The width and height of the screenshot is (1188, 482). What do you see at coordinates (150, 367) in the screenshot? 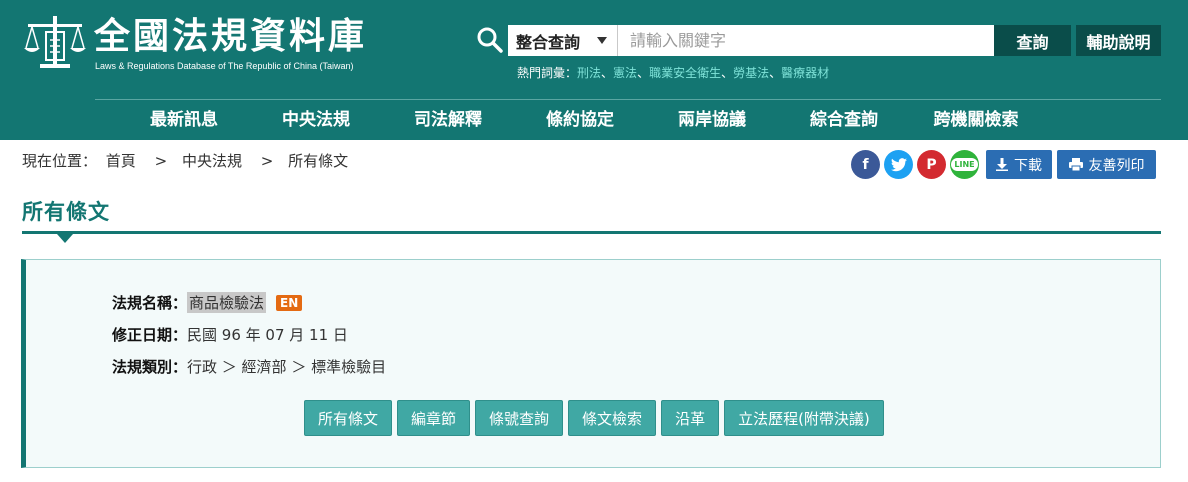
I see `law-category-label: 法規類別：` at bounding box center [150, 367].